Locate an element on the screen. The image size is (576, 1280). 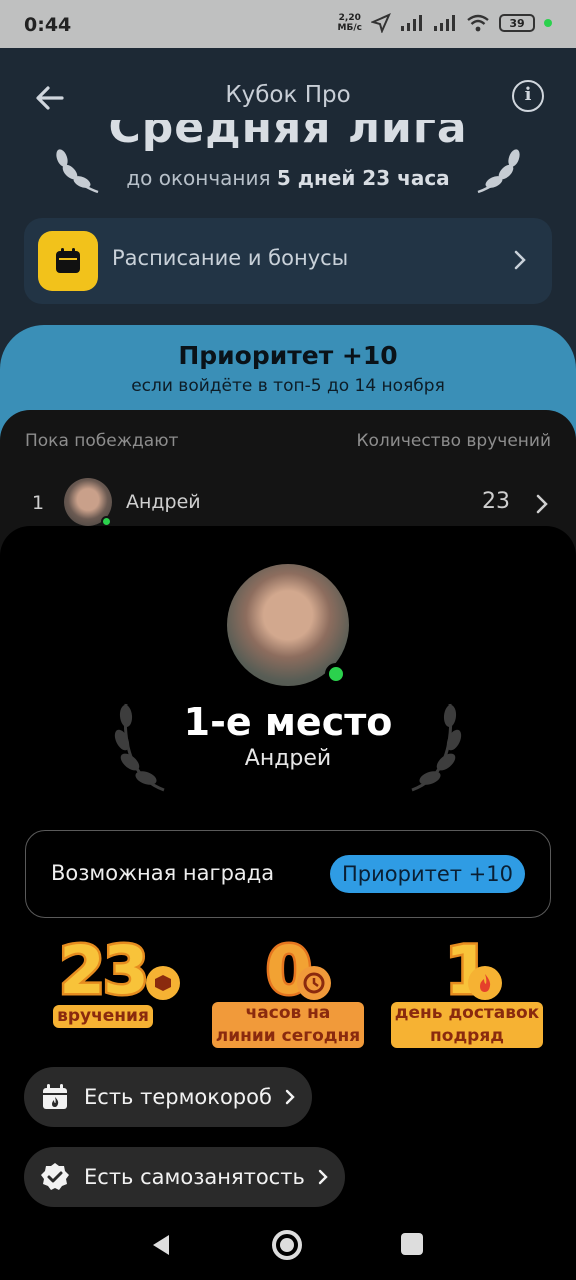
leaderboard-col-right: Количество вручений is located at coordinates (453, 441).